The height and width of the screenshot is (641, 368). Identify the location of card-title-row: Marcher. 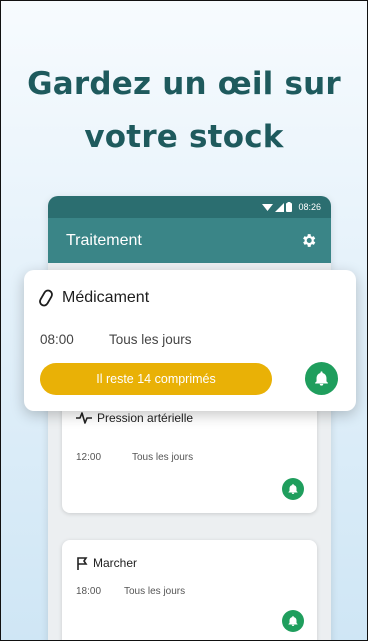
(106, 563).